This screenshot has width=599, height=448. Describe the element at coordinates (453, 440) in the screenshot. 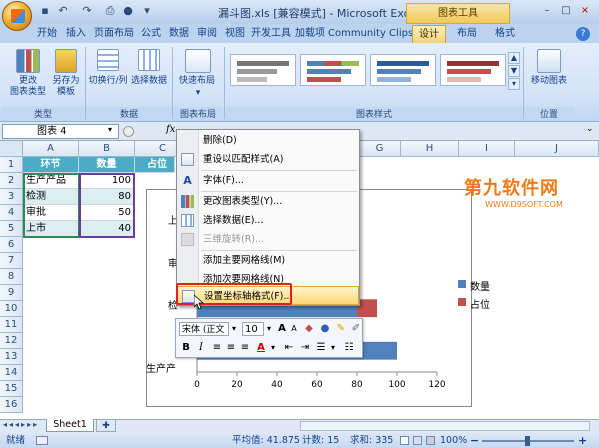

I see `zoom-level: 100%` at that location.